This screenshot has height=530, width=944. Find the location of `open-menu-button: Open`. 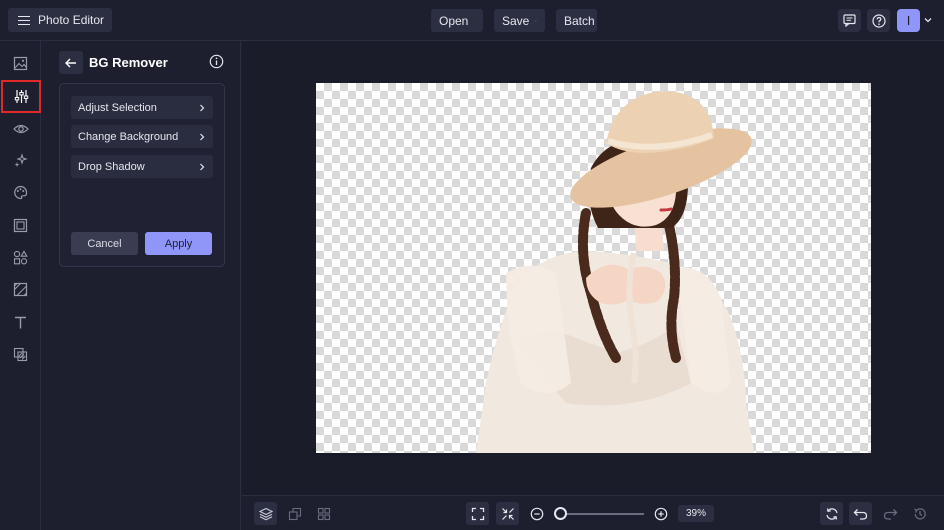

open-menu-button: Open is located at coordinates (457, 20).